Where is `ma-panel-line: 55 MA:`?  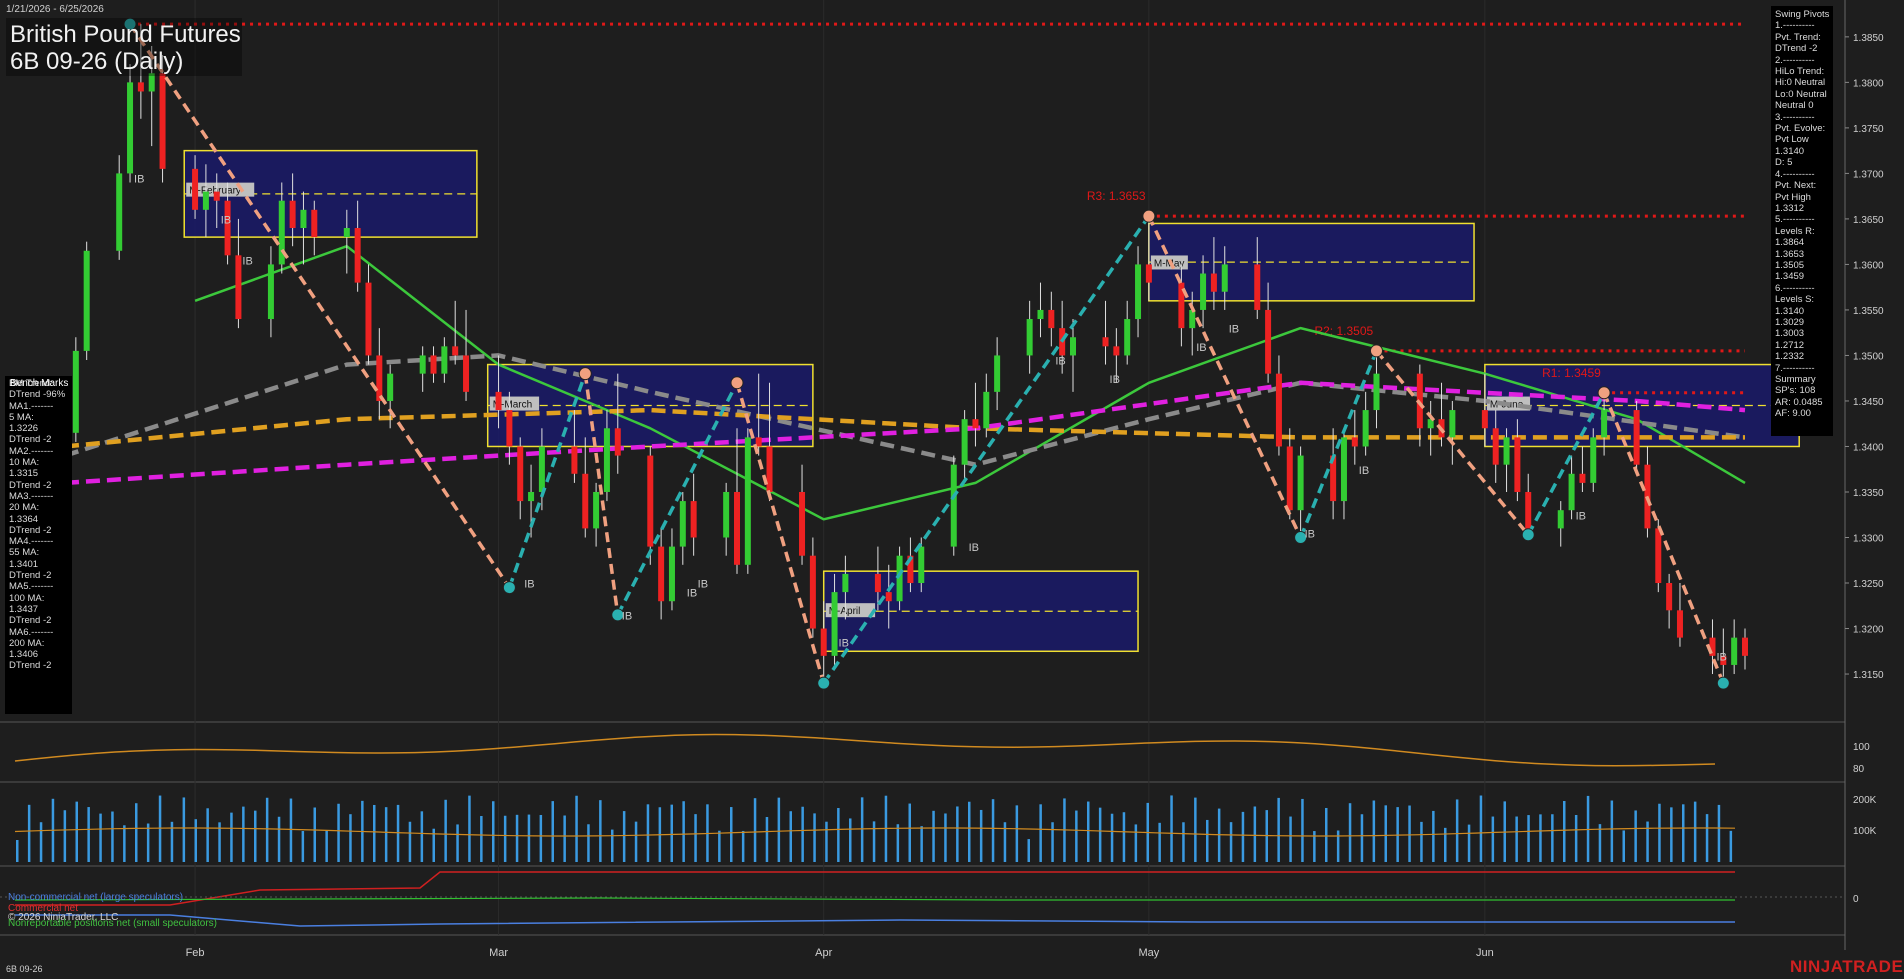 ma-panel-line: 55 MA: is located at coordinates (24, 553).